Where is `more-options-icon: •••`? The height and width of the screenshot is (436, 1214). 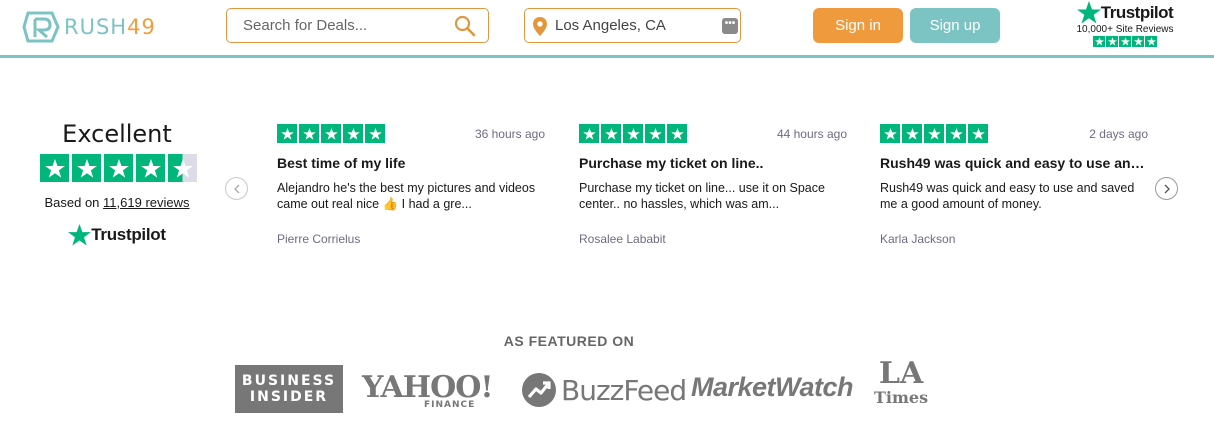 more-options-icon: ••• is located at coordinates (730, 26).